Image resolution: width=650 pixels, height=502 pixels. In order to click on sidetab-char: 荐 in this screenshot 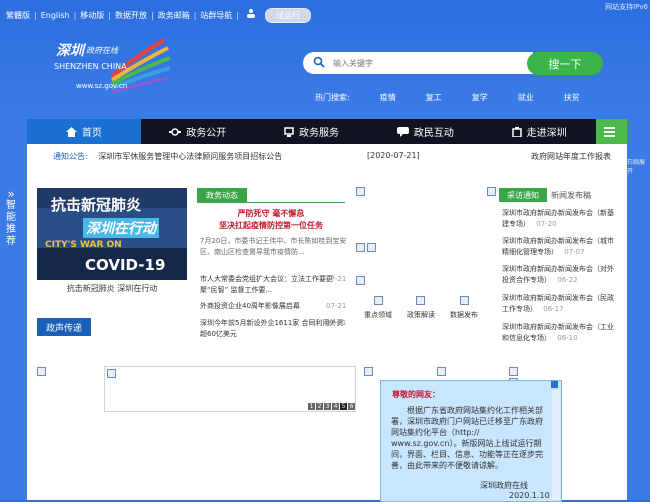, I will do `click(11, 241)`.